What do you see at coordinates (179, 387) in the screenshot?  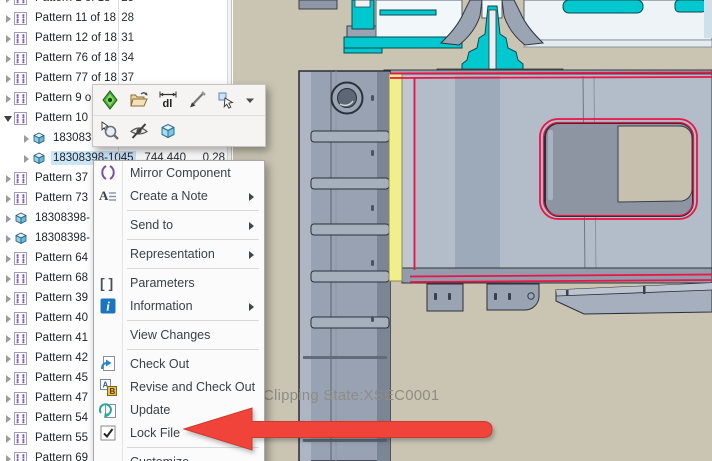 I see `menu-item-revise-and-check-out: A B Revise and Check Out` at bounding box center [179, 387].